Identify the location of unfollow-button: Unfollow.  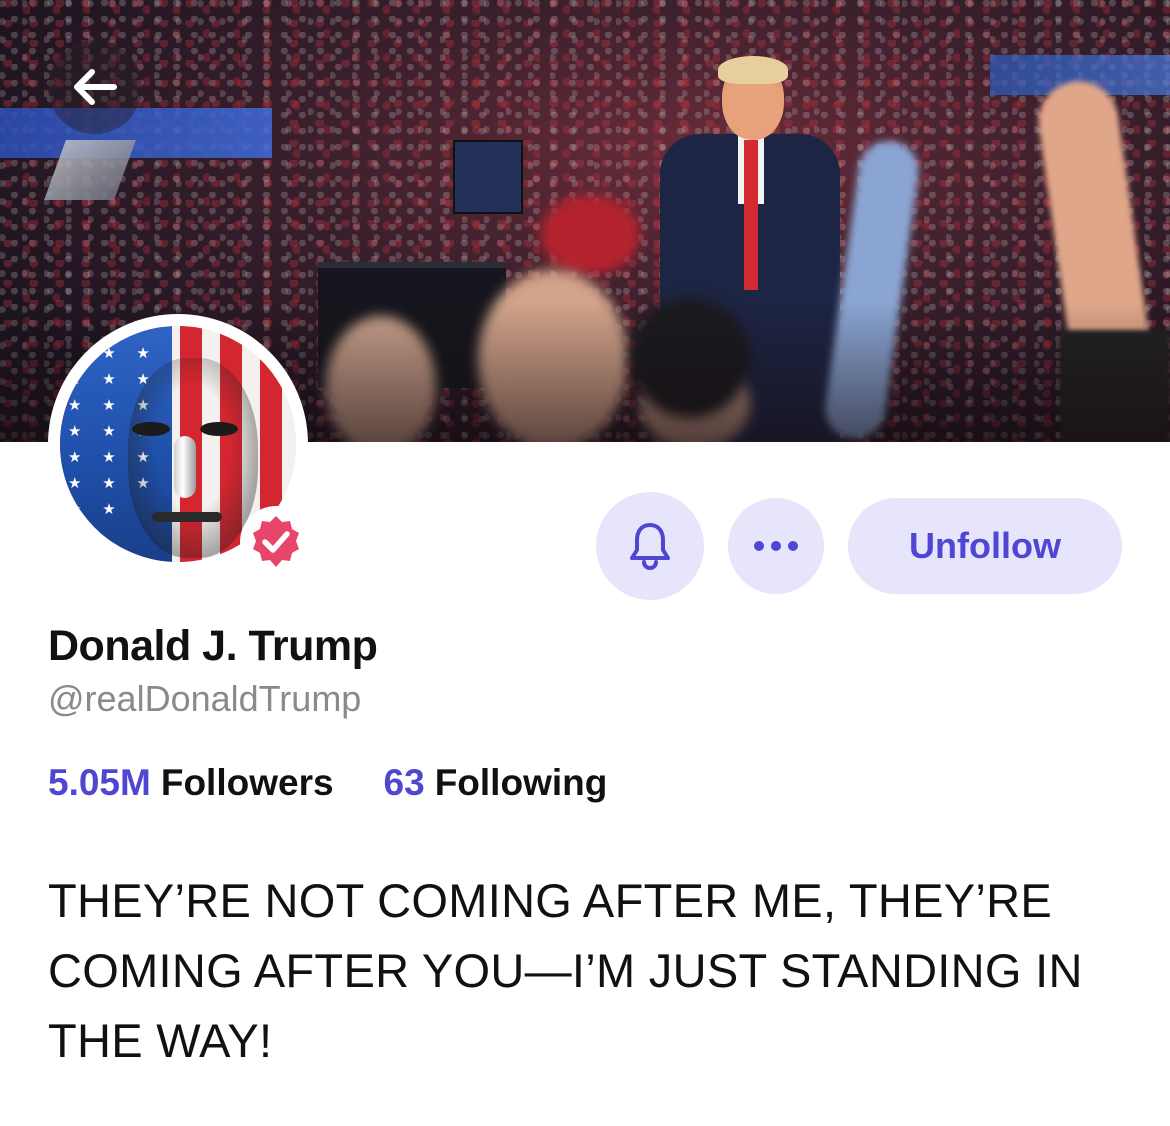
(985, 546).